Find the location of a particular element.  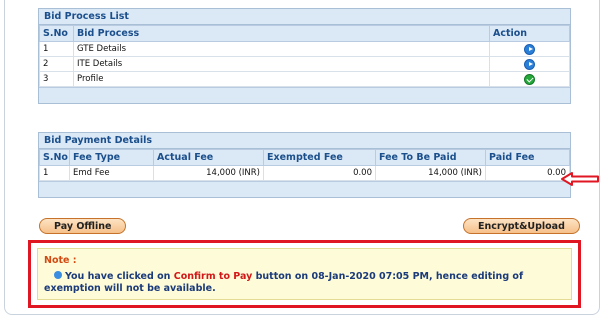

col-header-actual-fee: Actual Fee is located at coordinates (208, 157).